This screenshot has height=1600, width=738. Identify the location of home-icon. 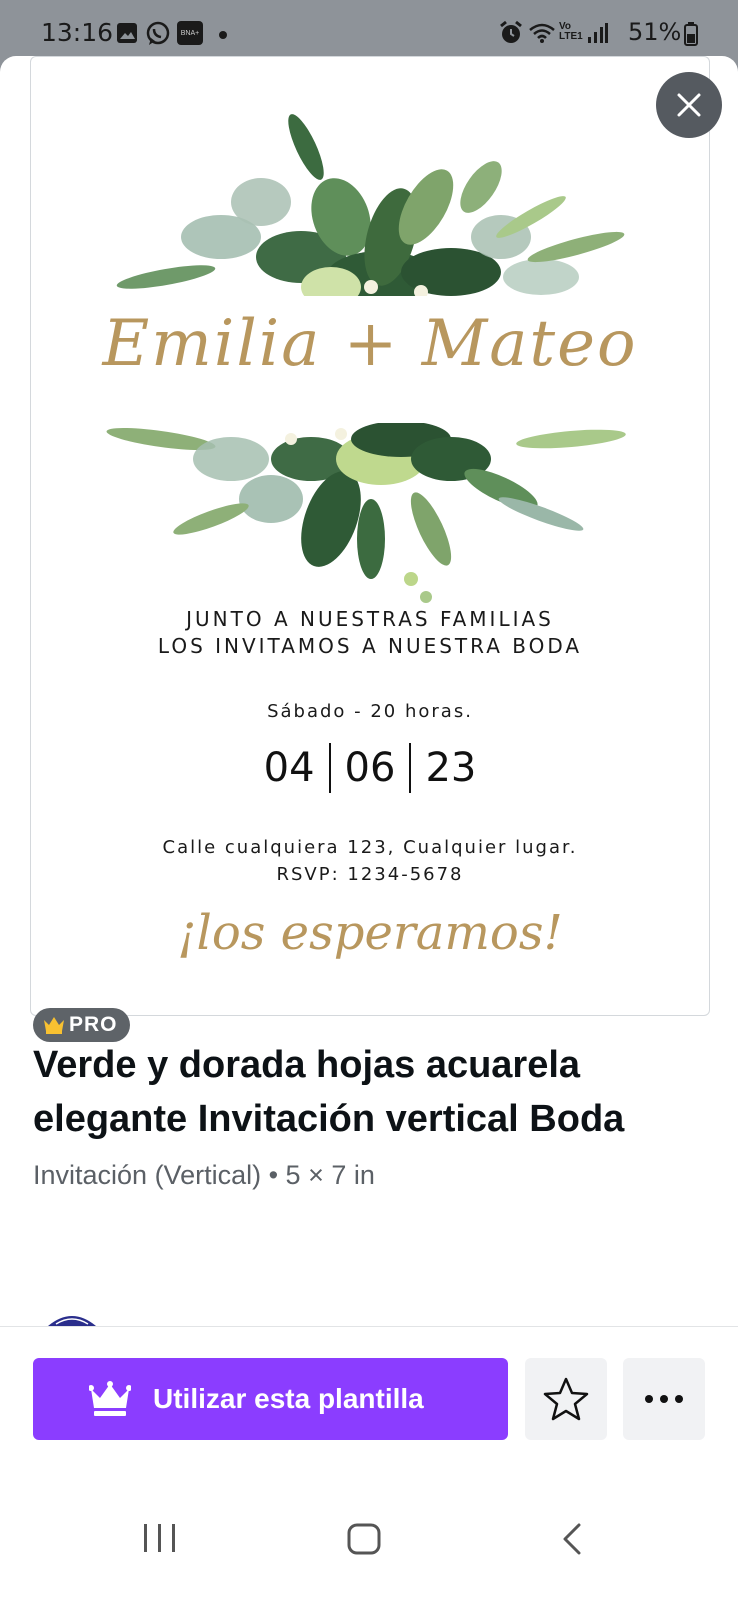
(364, 1539).